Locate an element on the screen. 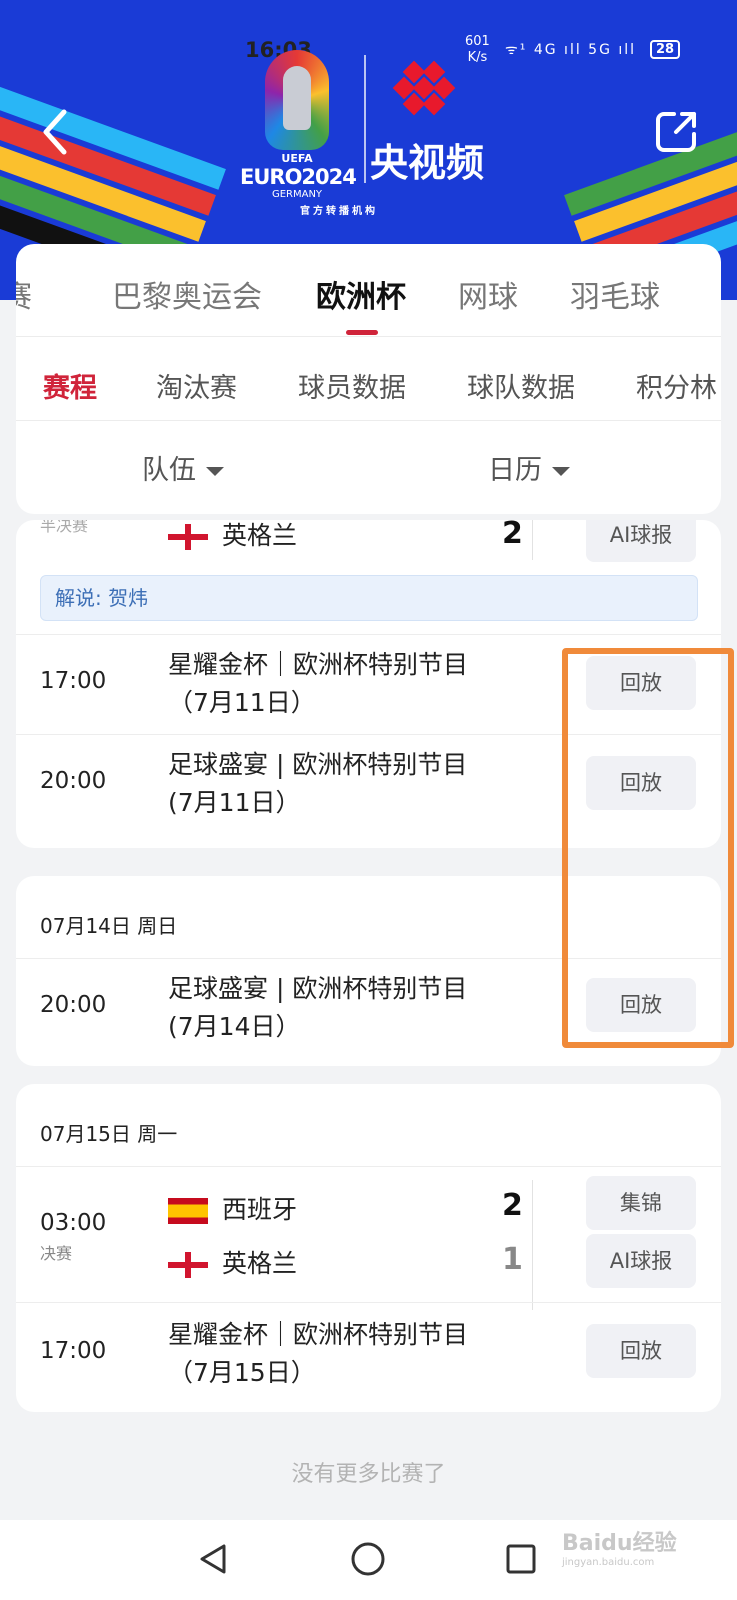 The image size is (737, 1600). main-tab-bar: 赛 巴黎奥运会 欧洲杯 网球 羽毛球 is located at coordinates (368, 292).